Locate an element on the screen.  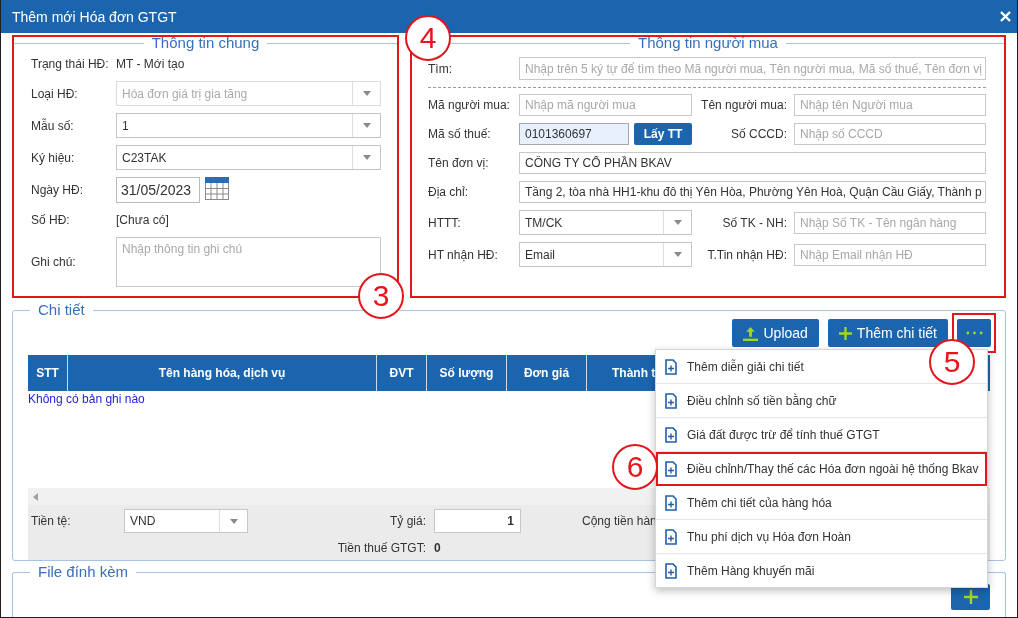
section-legend: File đính kèm is located at coordinates (83, 572).